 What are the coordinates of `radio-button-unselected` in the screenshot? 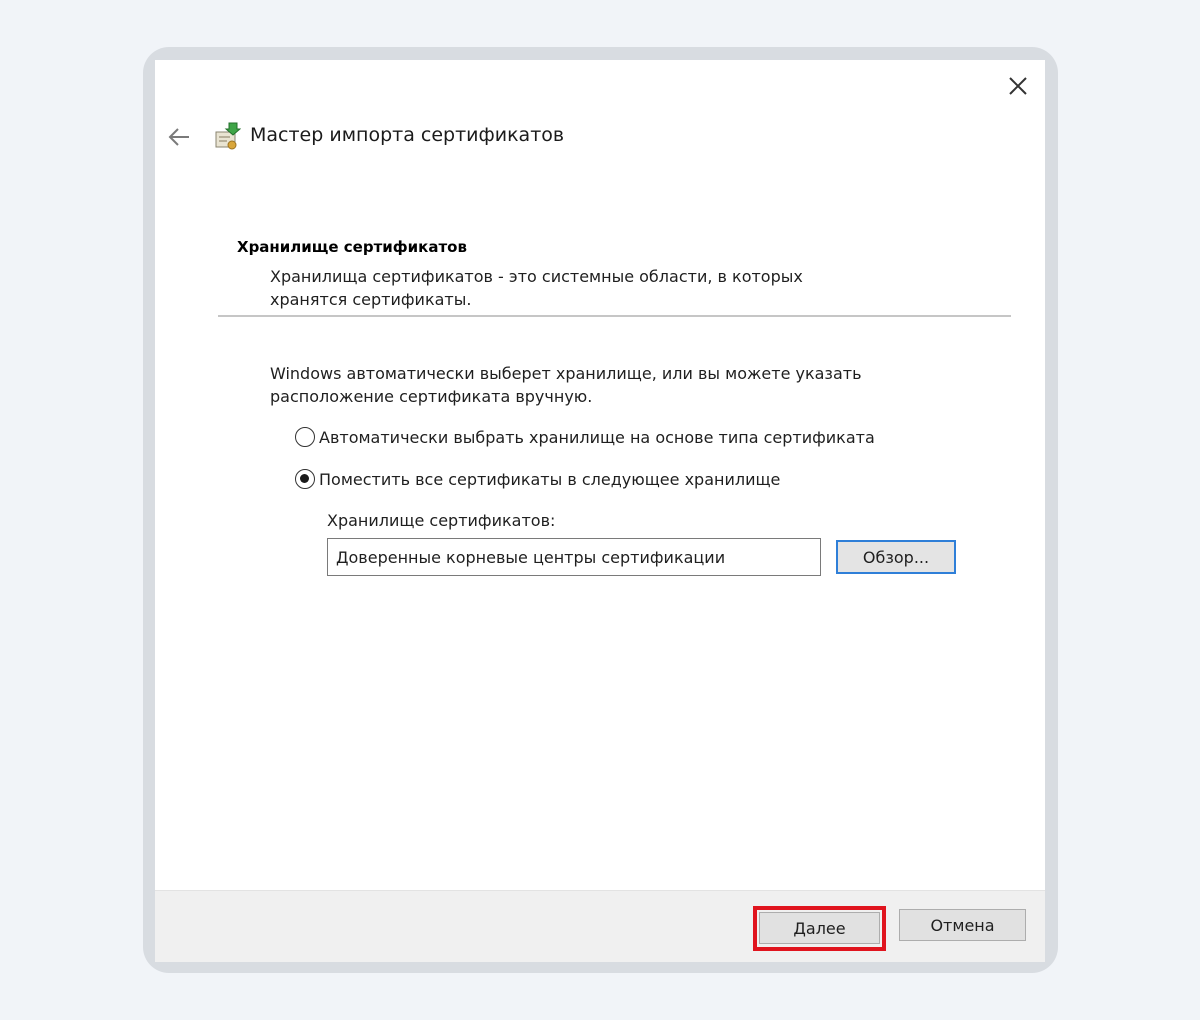 It's located at (305, 437).